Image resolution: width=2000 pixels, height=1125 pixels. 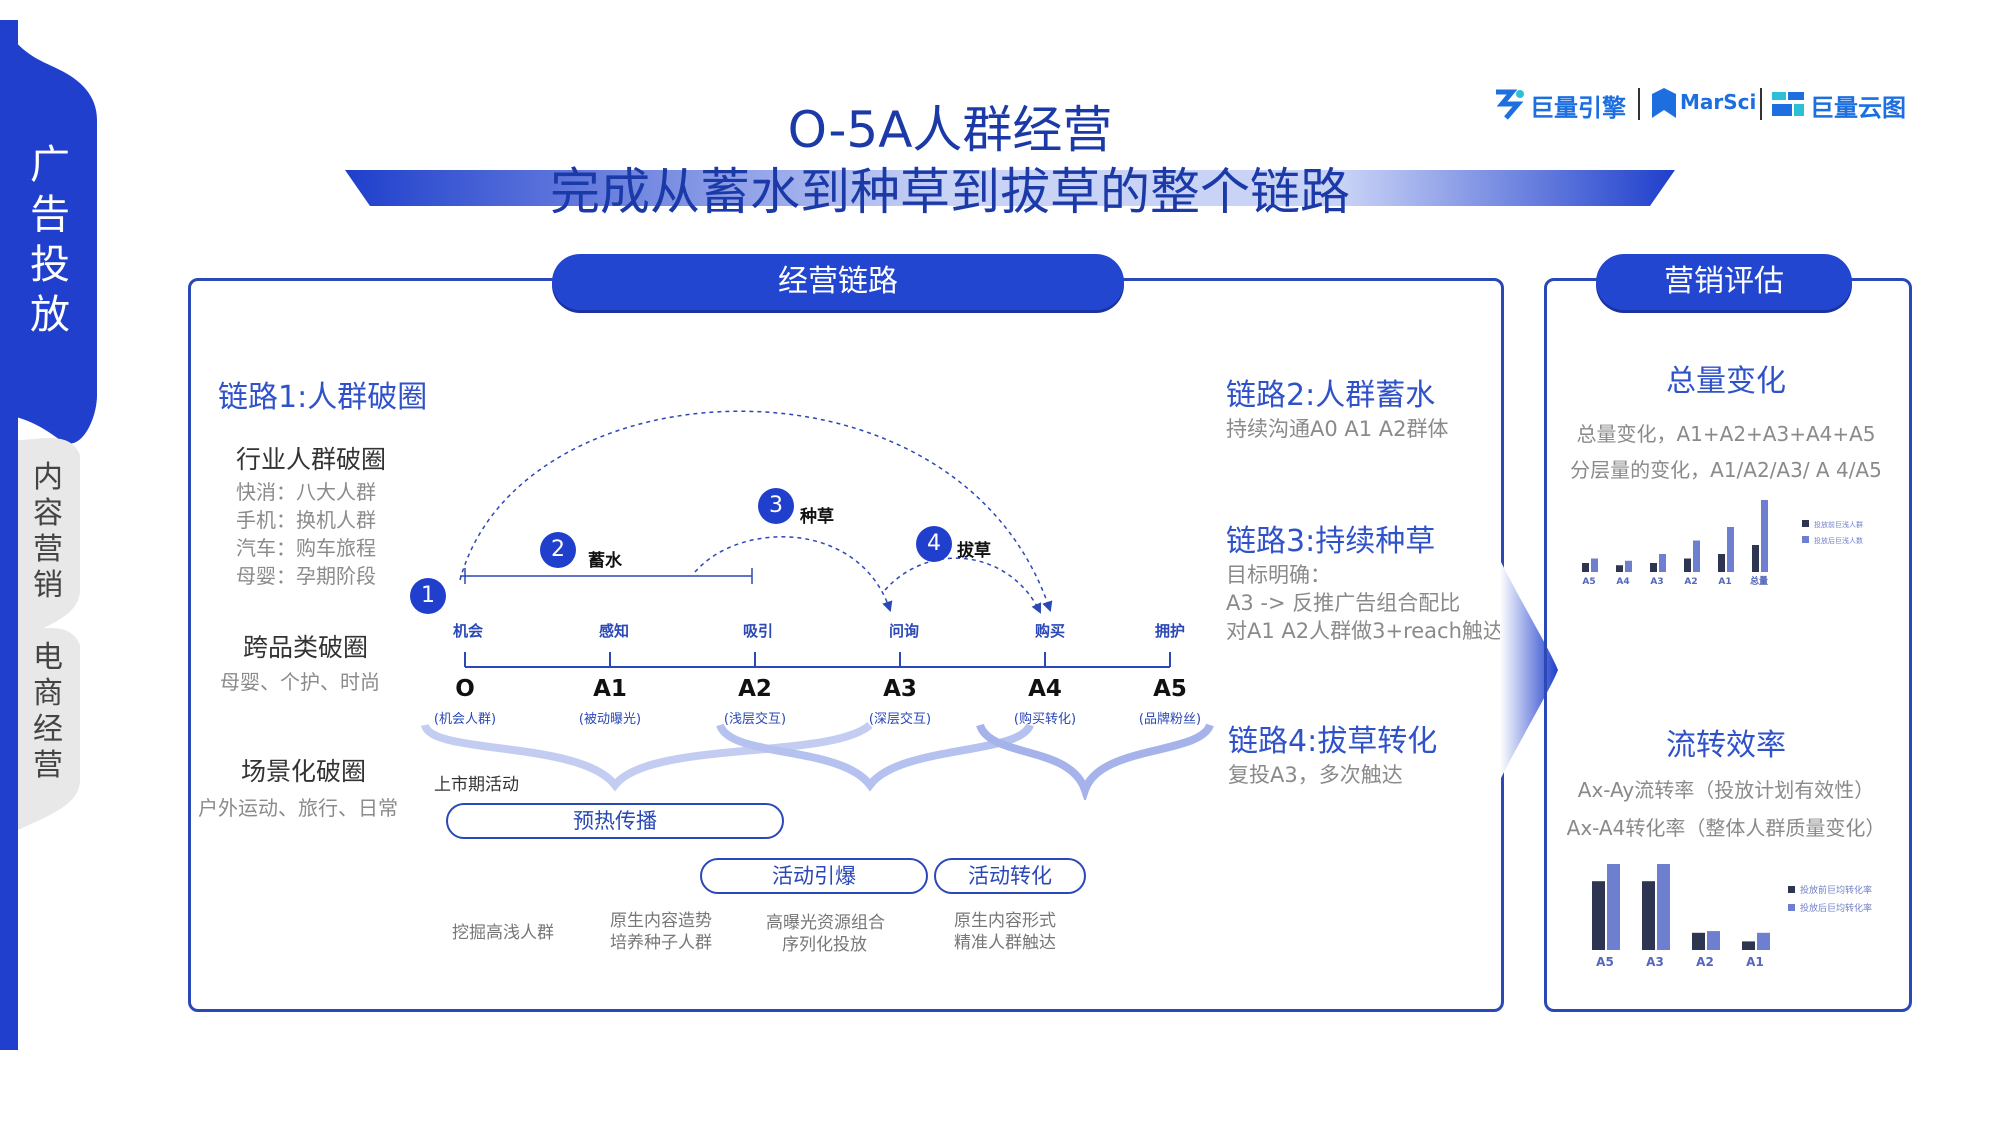 I want to click on cross-title: 跨品类破圈, so click(x=306, y=647).